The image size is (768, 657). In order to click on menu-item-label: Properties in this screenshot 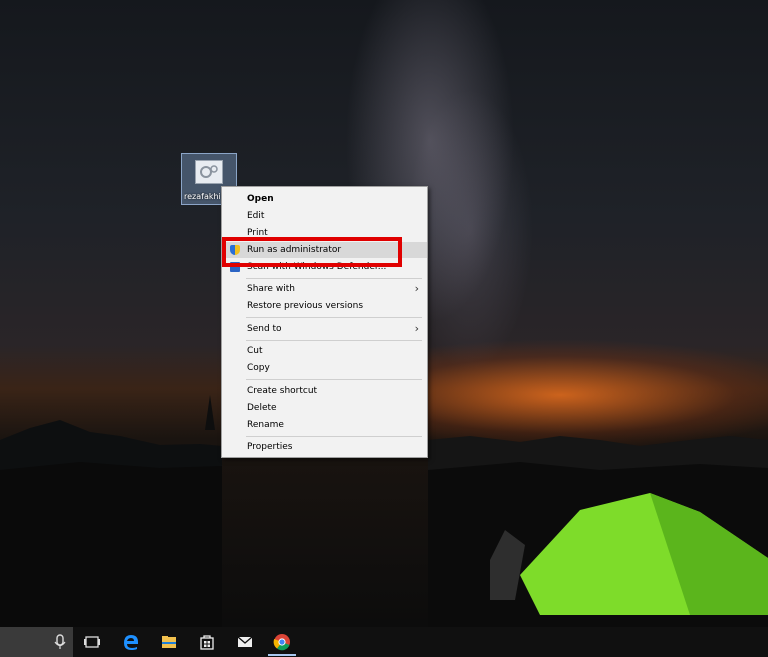, I will do `click(270, 447)`.